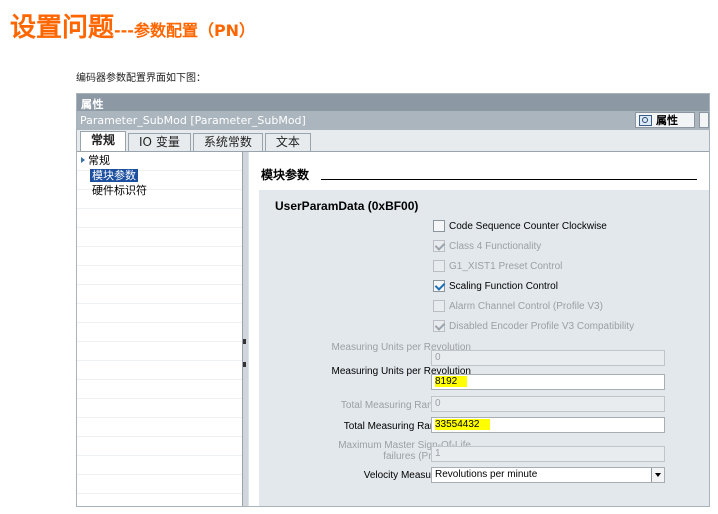 Image resolution: width=718 pixels, height=514 pixels. What do you see at coordinates (193, 120) in the screenshot?
I see `object-name: Parameter_SubMod [Parameter_SubMod]` at bounding box center [193, 120].